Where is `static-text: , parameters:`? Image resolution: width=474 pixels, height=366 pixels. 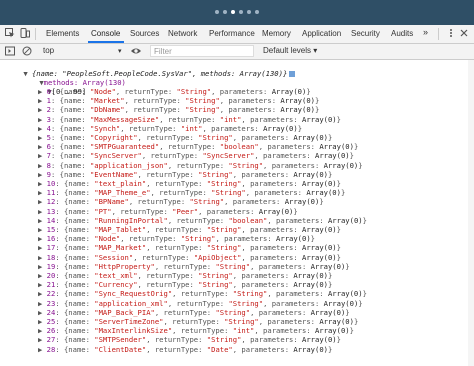 static-text: , parameters: is located at coordinates (272, 119).